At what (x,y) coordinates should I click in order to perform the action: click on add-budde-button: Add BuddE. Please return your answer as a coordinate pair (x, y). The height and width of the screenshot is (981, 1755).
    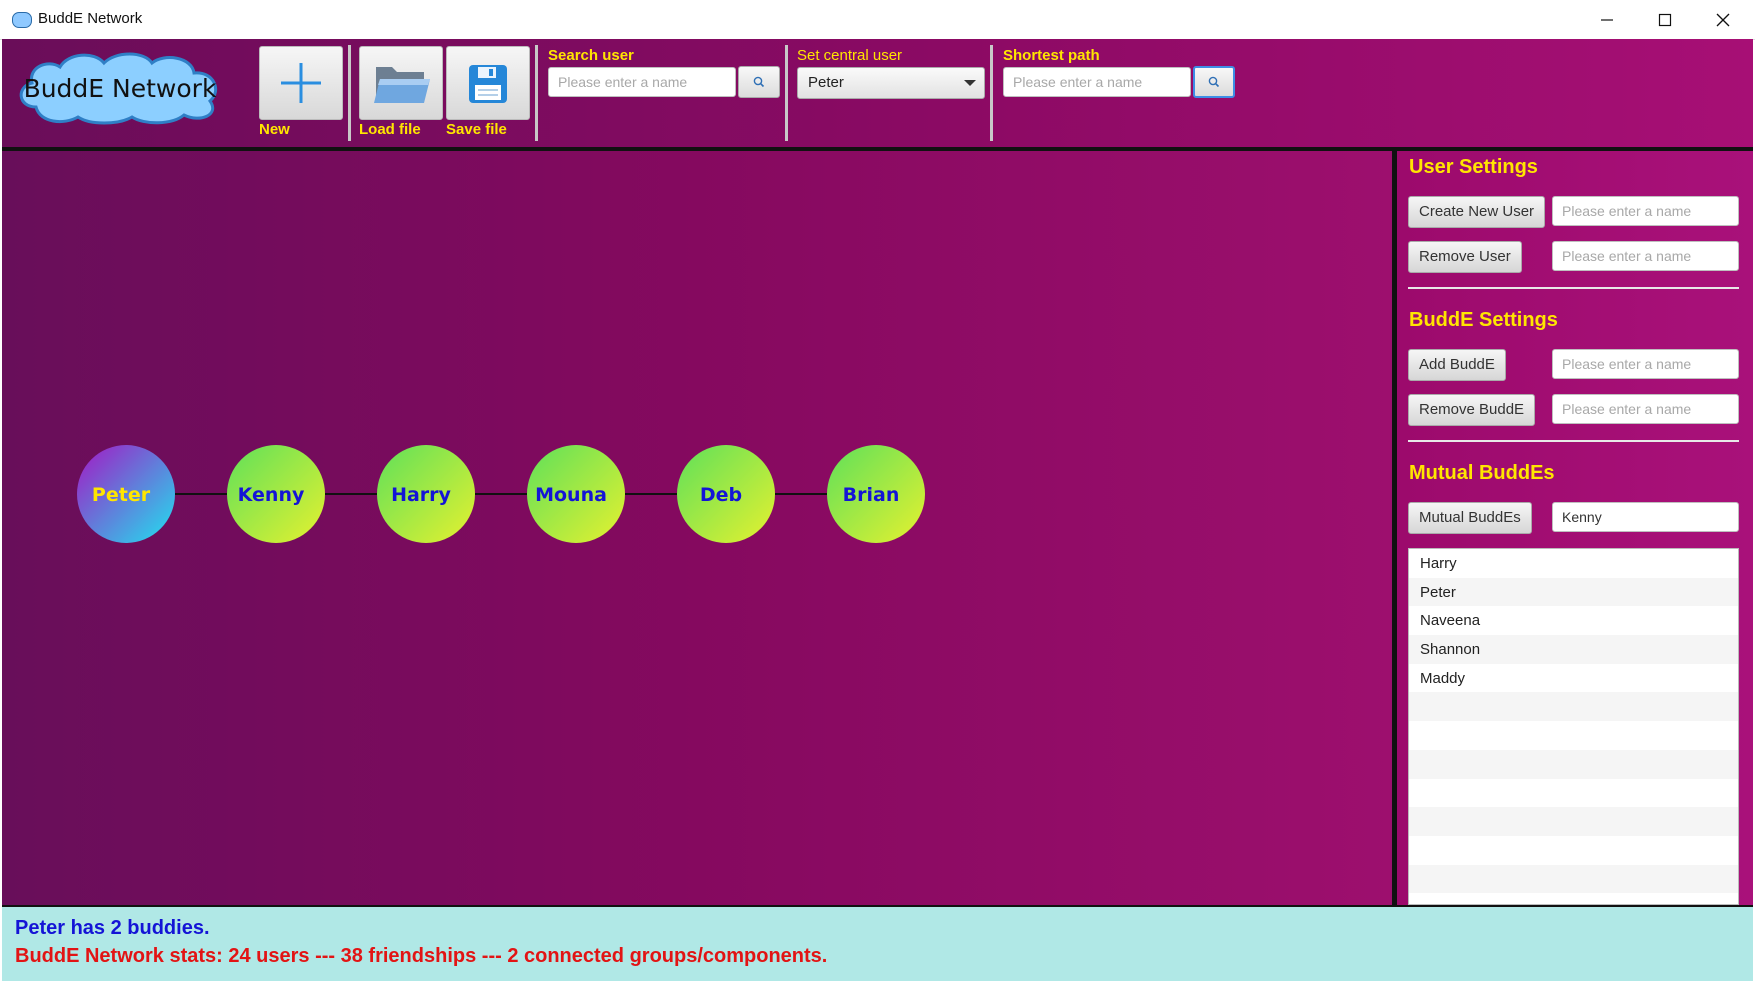
    Looking at the image, I should click on (1457, 365).